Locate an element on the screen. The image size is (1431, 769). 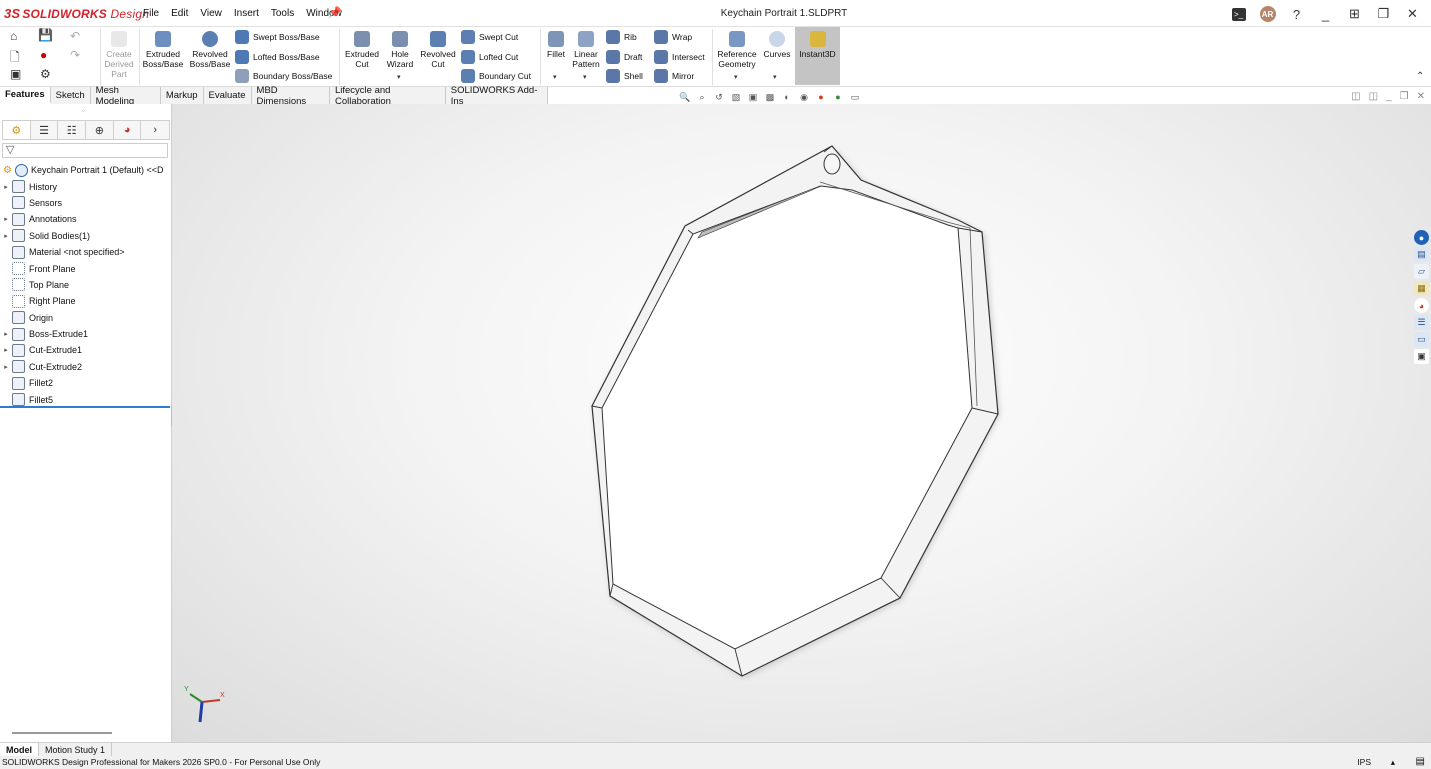
viewport-minimize-icon: _ is located at coordinates (1389, 96).